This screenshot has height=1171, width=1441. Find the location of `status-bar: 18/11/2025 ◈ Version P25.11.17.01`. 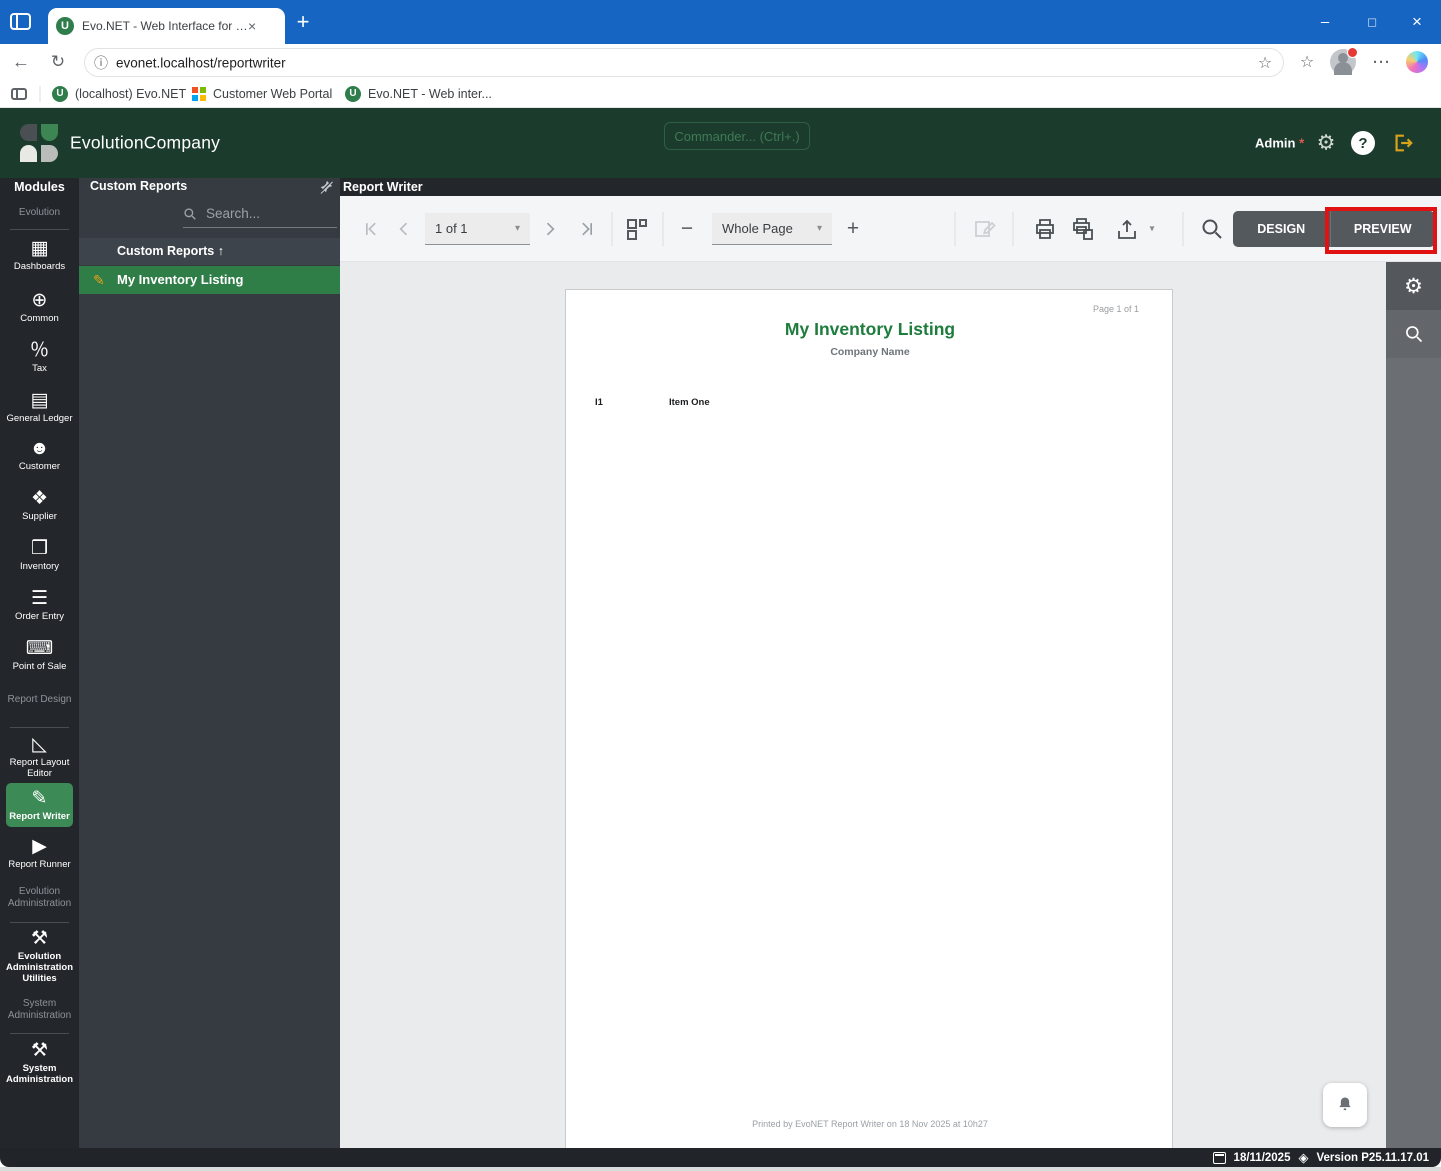

status-bar: 18/11/2025 ◈ Version P25.11.17.01 is located at coordinates (720, 1157).